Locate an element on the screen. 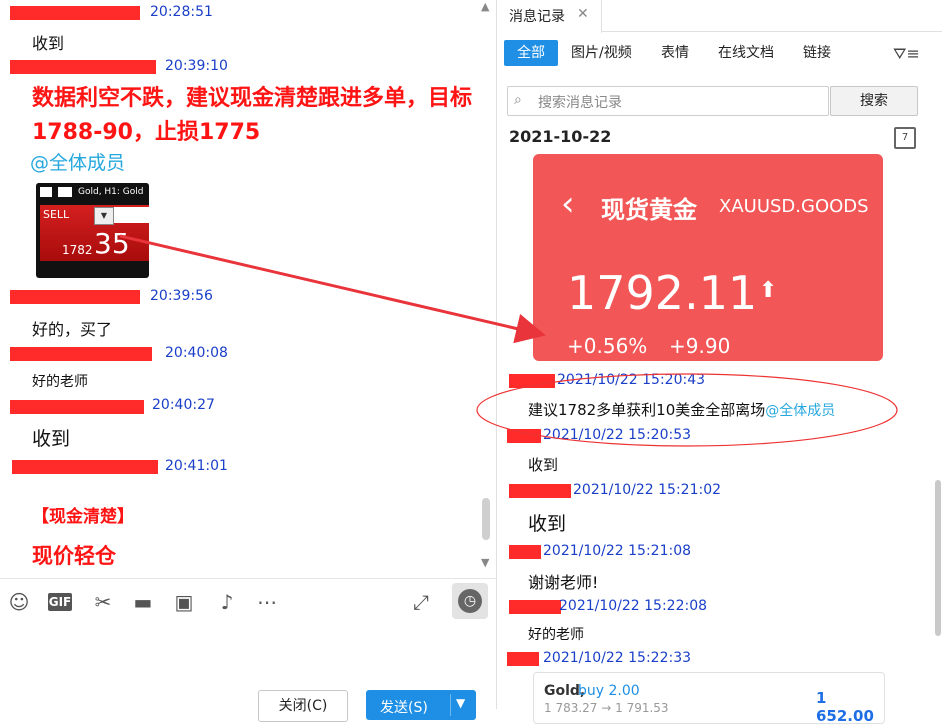  tab-message-history: 消息记录 ✕ is located at coordinates (549, 17).